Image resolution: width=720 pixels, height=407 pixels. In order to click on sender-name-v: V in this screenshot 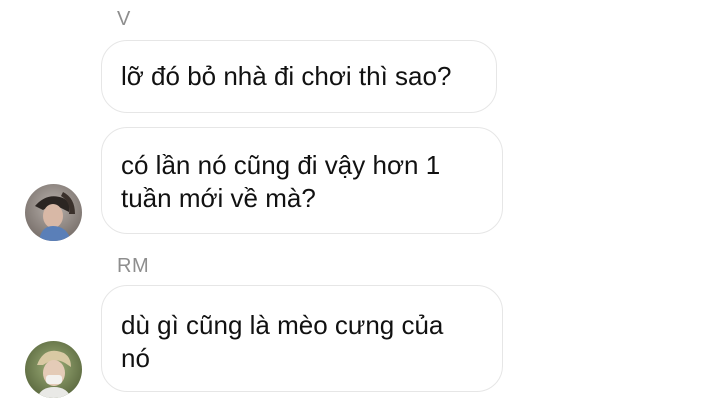, I will do `click(124, 19)`.